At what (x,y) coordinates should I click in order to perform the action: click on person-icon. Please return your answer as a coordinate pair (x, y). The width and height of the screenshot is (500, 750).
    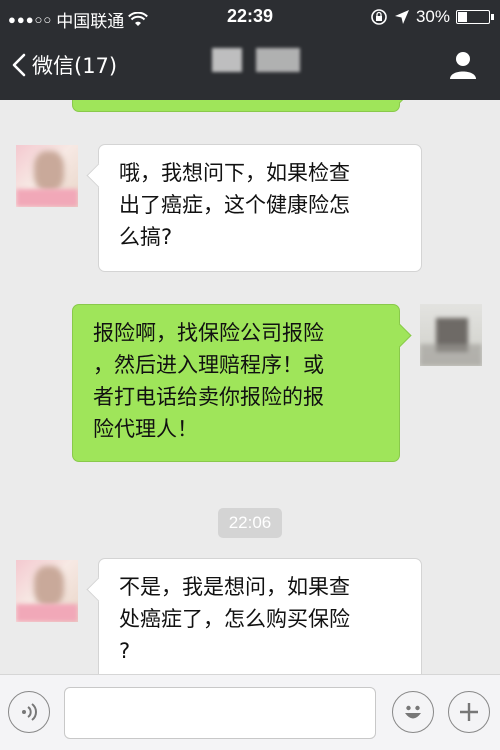
    Looking at the image, I should click on (463, 65).